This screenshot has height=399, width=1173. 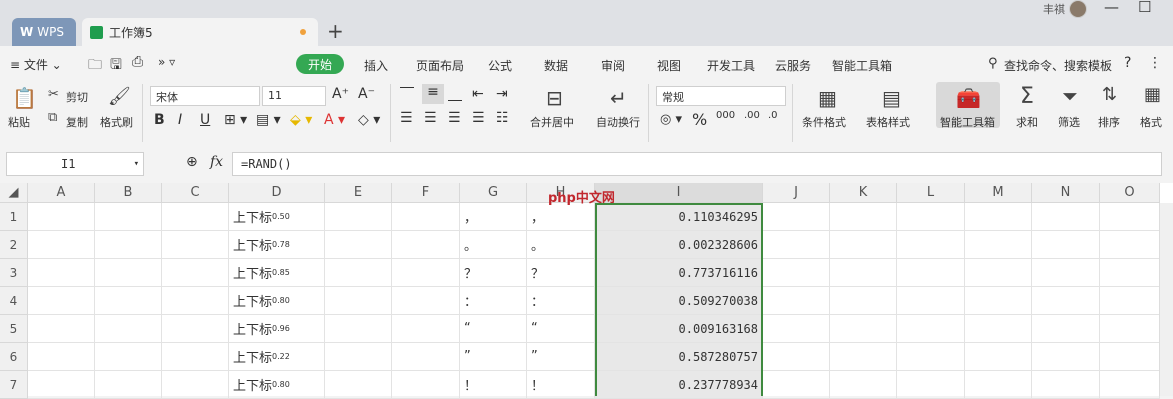 What do you see at coordinates (502, 118) in the screenshot?
I see `distributed-icon: ☷` at bounding box center [502, 118].